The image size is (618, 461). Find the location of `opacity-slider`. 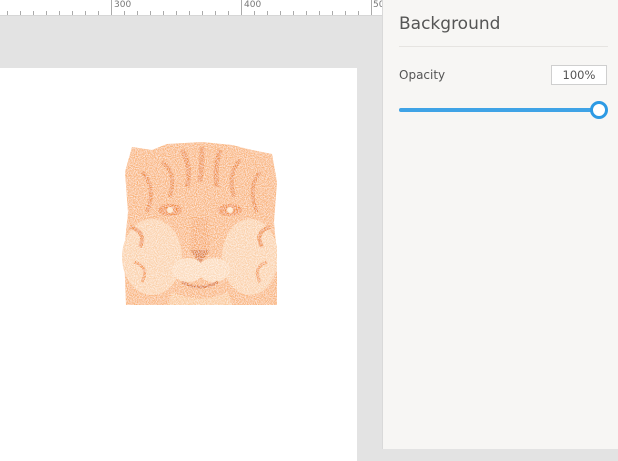

opacity-slider is located at coordinates (503, 110).